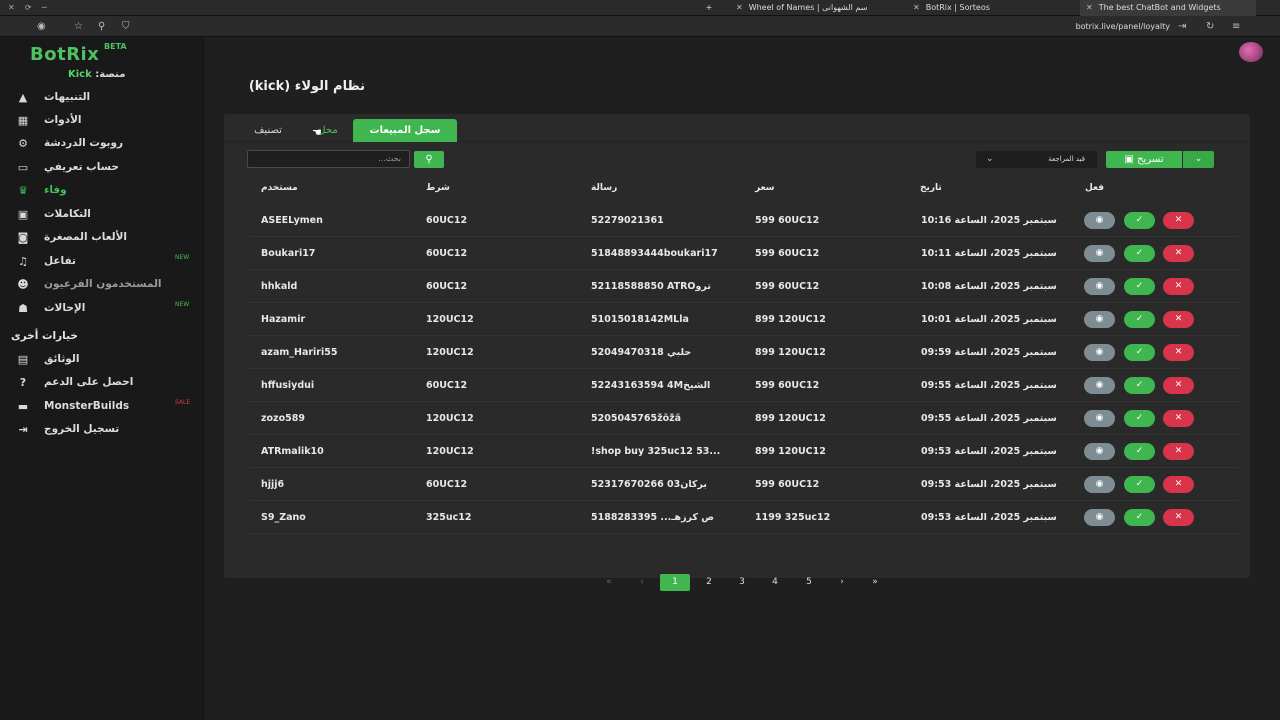 Image resolution: width=1280 pixels, height=720 pixels. What do you see at coordinates (604, 188) in the screenshot?
I see `column-header-message: رسالة` at bounding box center [604, 188].